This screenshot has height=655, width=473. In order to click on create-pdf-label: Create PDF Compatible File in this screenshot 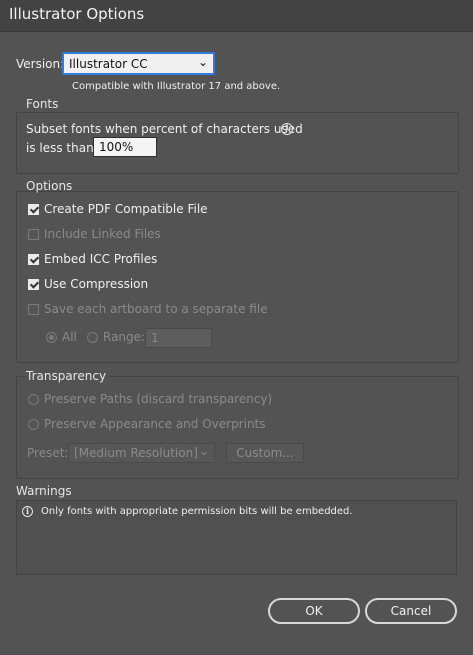, I will do `click(126, 209)`.